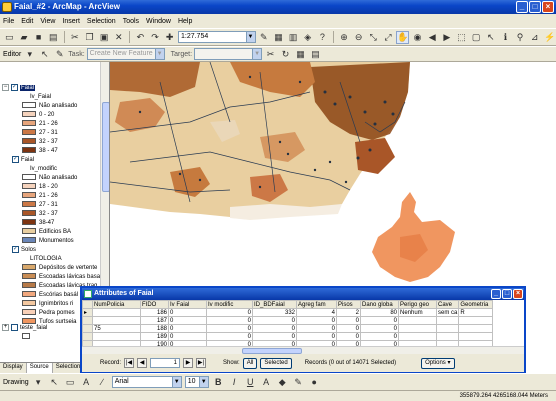  I want to click on drawing-menu: Drawing, so click(16, 382).